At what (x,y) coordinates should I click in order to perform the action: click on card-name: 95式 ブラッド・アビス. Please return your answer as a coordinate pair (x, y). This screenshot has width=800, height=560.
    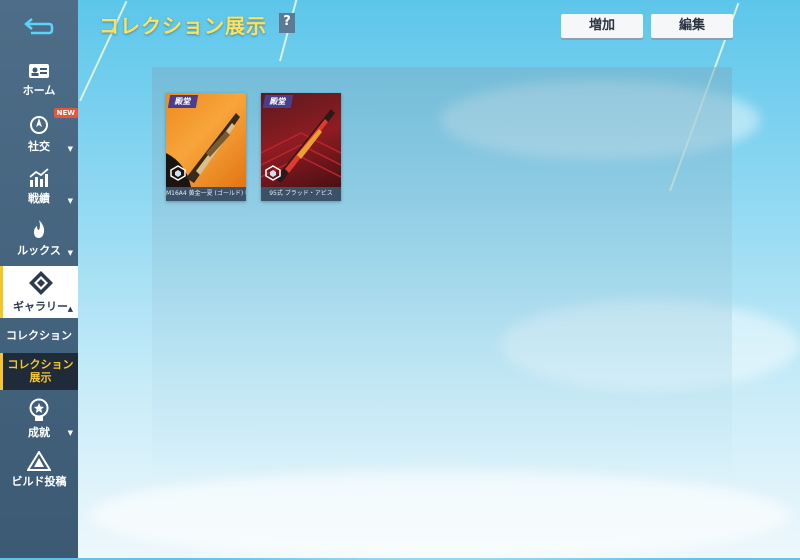
    Looking at the image, I should click on (301, 194).